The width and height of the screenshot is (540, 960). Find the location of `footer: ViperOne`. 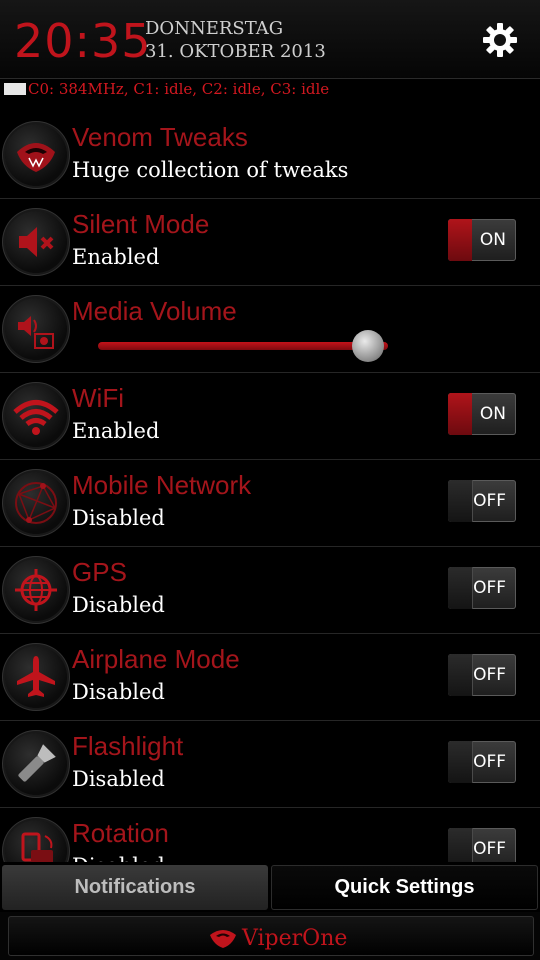

footer: ViperOne is located at coordinates (270, 936).